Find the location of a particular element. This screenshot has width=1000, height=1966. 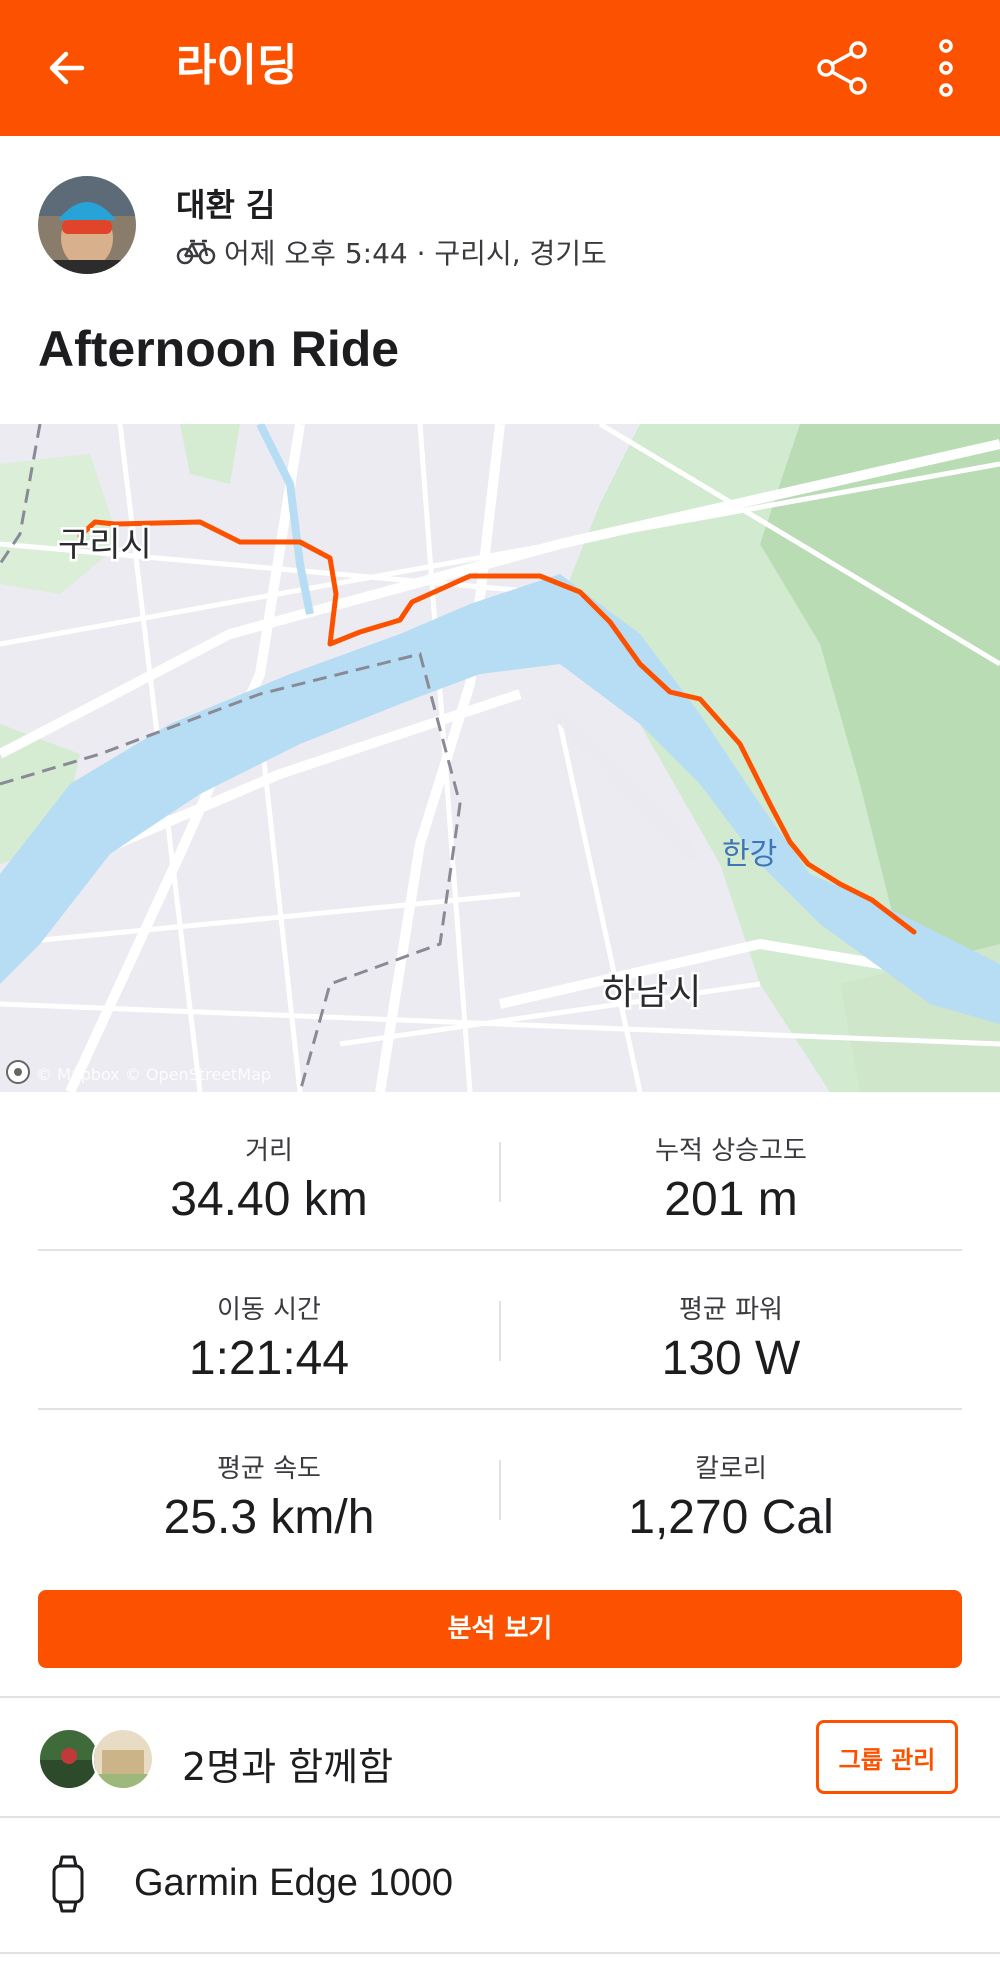

map-label-guri: 구리시 is located at coordinates (105, 545).